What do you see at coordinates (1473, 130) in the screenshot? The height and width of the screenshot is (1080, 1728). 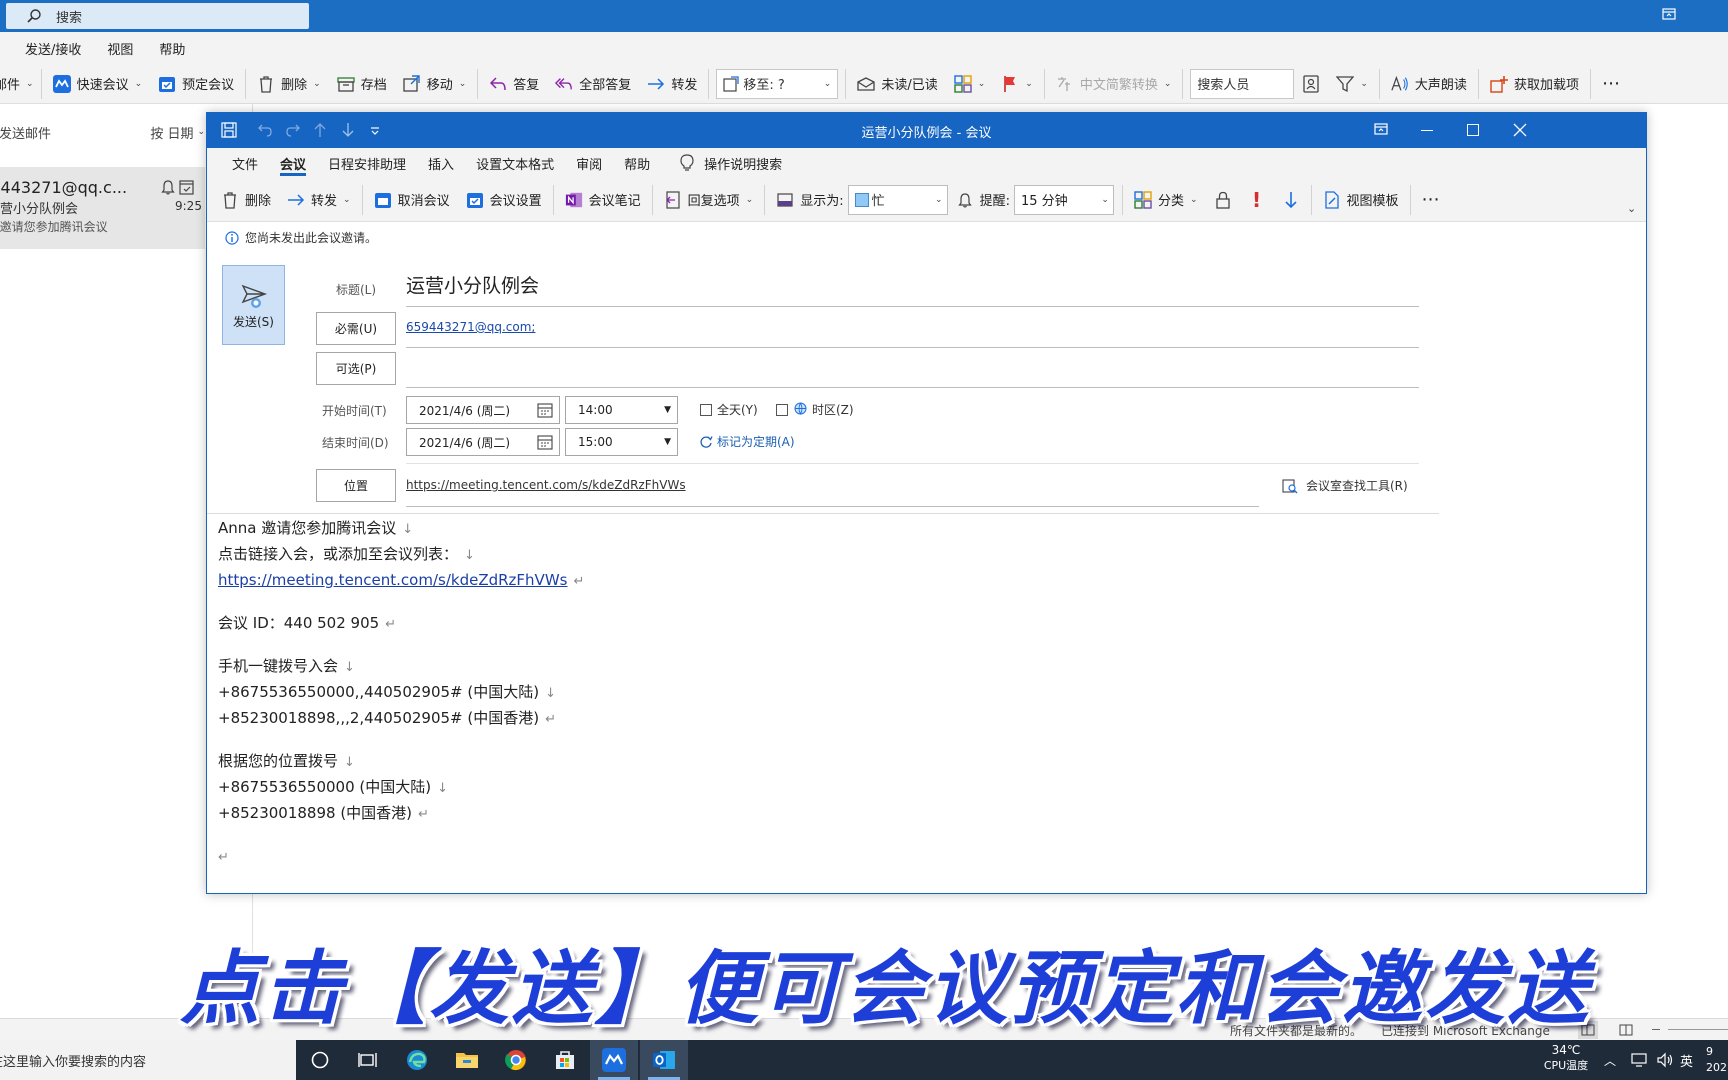 I see `maximize-icon` at bounding box center [1473, 130].